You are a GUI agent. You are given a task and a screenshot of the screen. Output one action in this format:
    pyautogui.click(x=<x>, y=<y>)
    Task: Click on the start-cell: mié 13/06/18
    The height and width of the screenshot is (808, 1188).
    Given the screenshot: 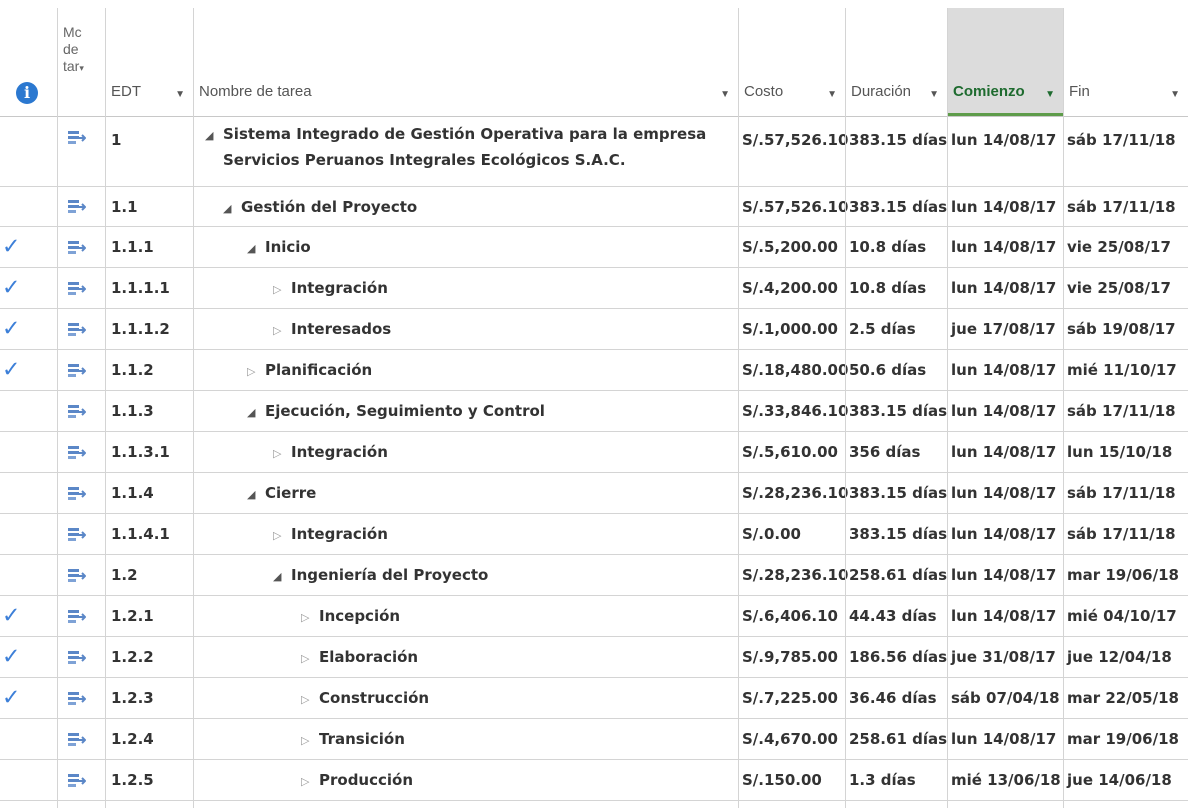 What is the action you would take?
    pyautogui.click(x=1005, y=780)
    